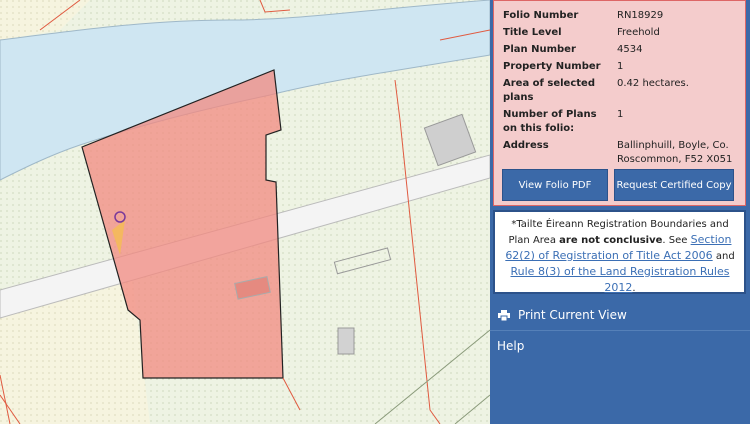 The width and height of the screenshot is (750, 424). What do you see at coordinates (640, 15) in the screenshot?
I see `info-value: RN18929` at bounding box center [640, 15].